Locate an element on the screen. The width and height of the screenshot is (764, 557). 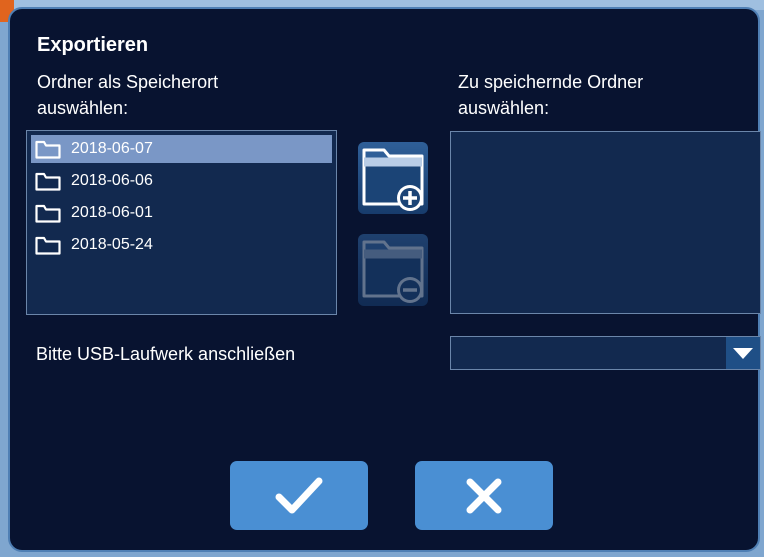
cancel-button is located at coordinates (484, 495).